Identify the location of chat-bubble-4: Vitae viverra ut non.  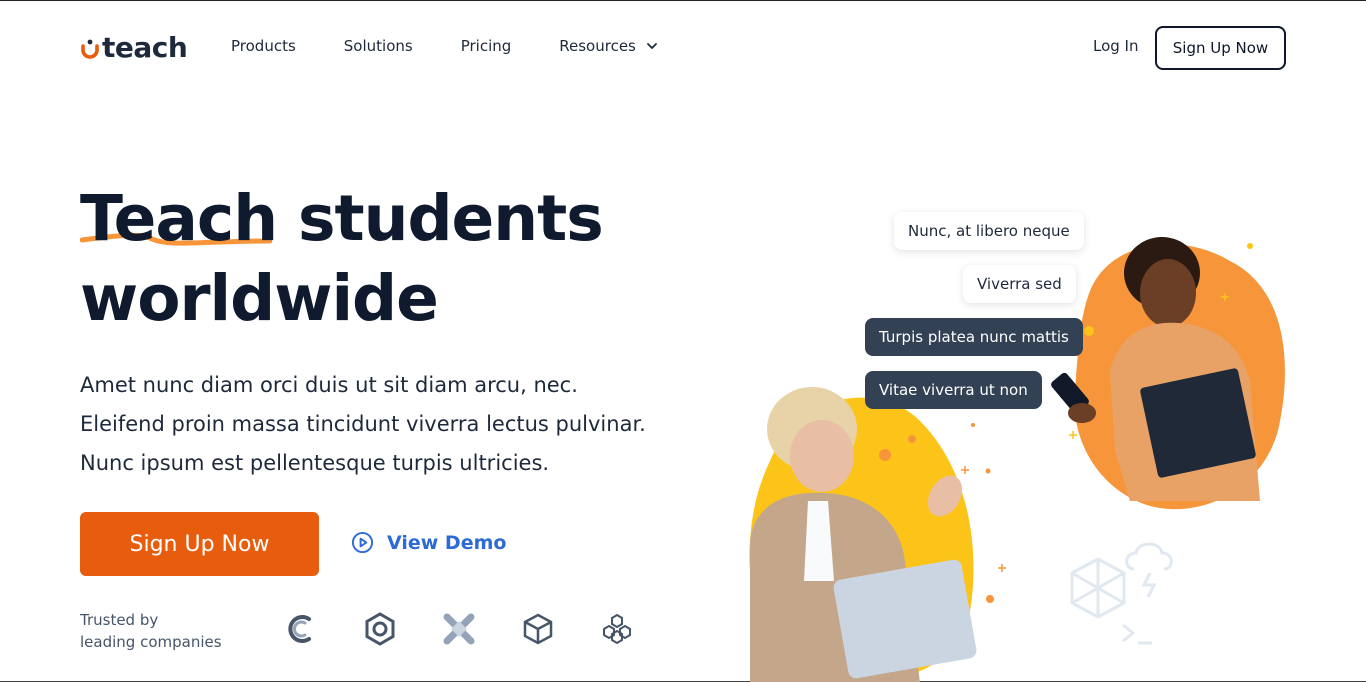
(953, 390).